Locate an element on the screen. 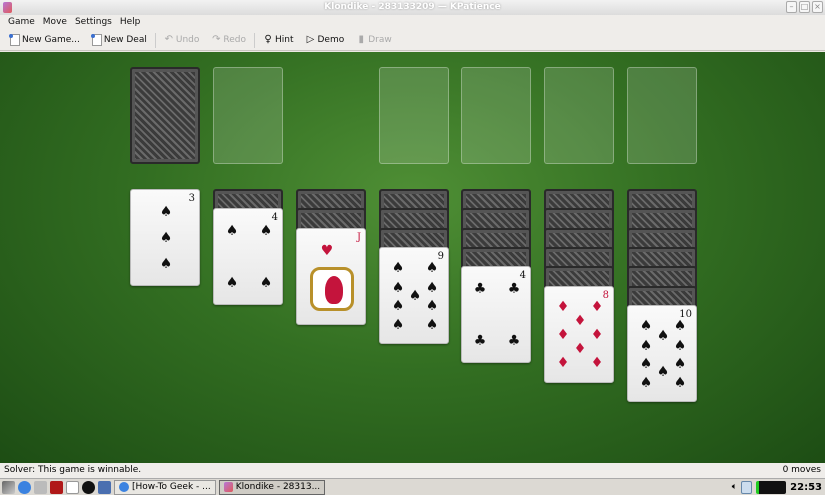  terminal-icon is located at coordinates (104, 487).